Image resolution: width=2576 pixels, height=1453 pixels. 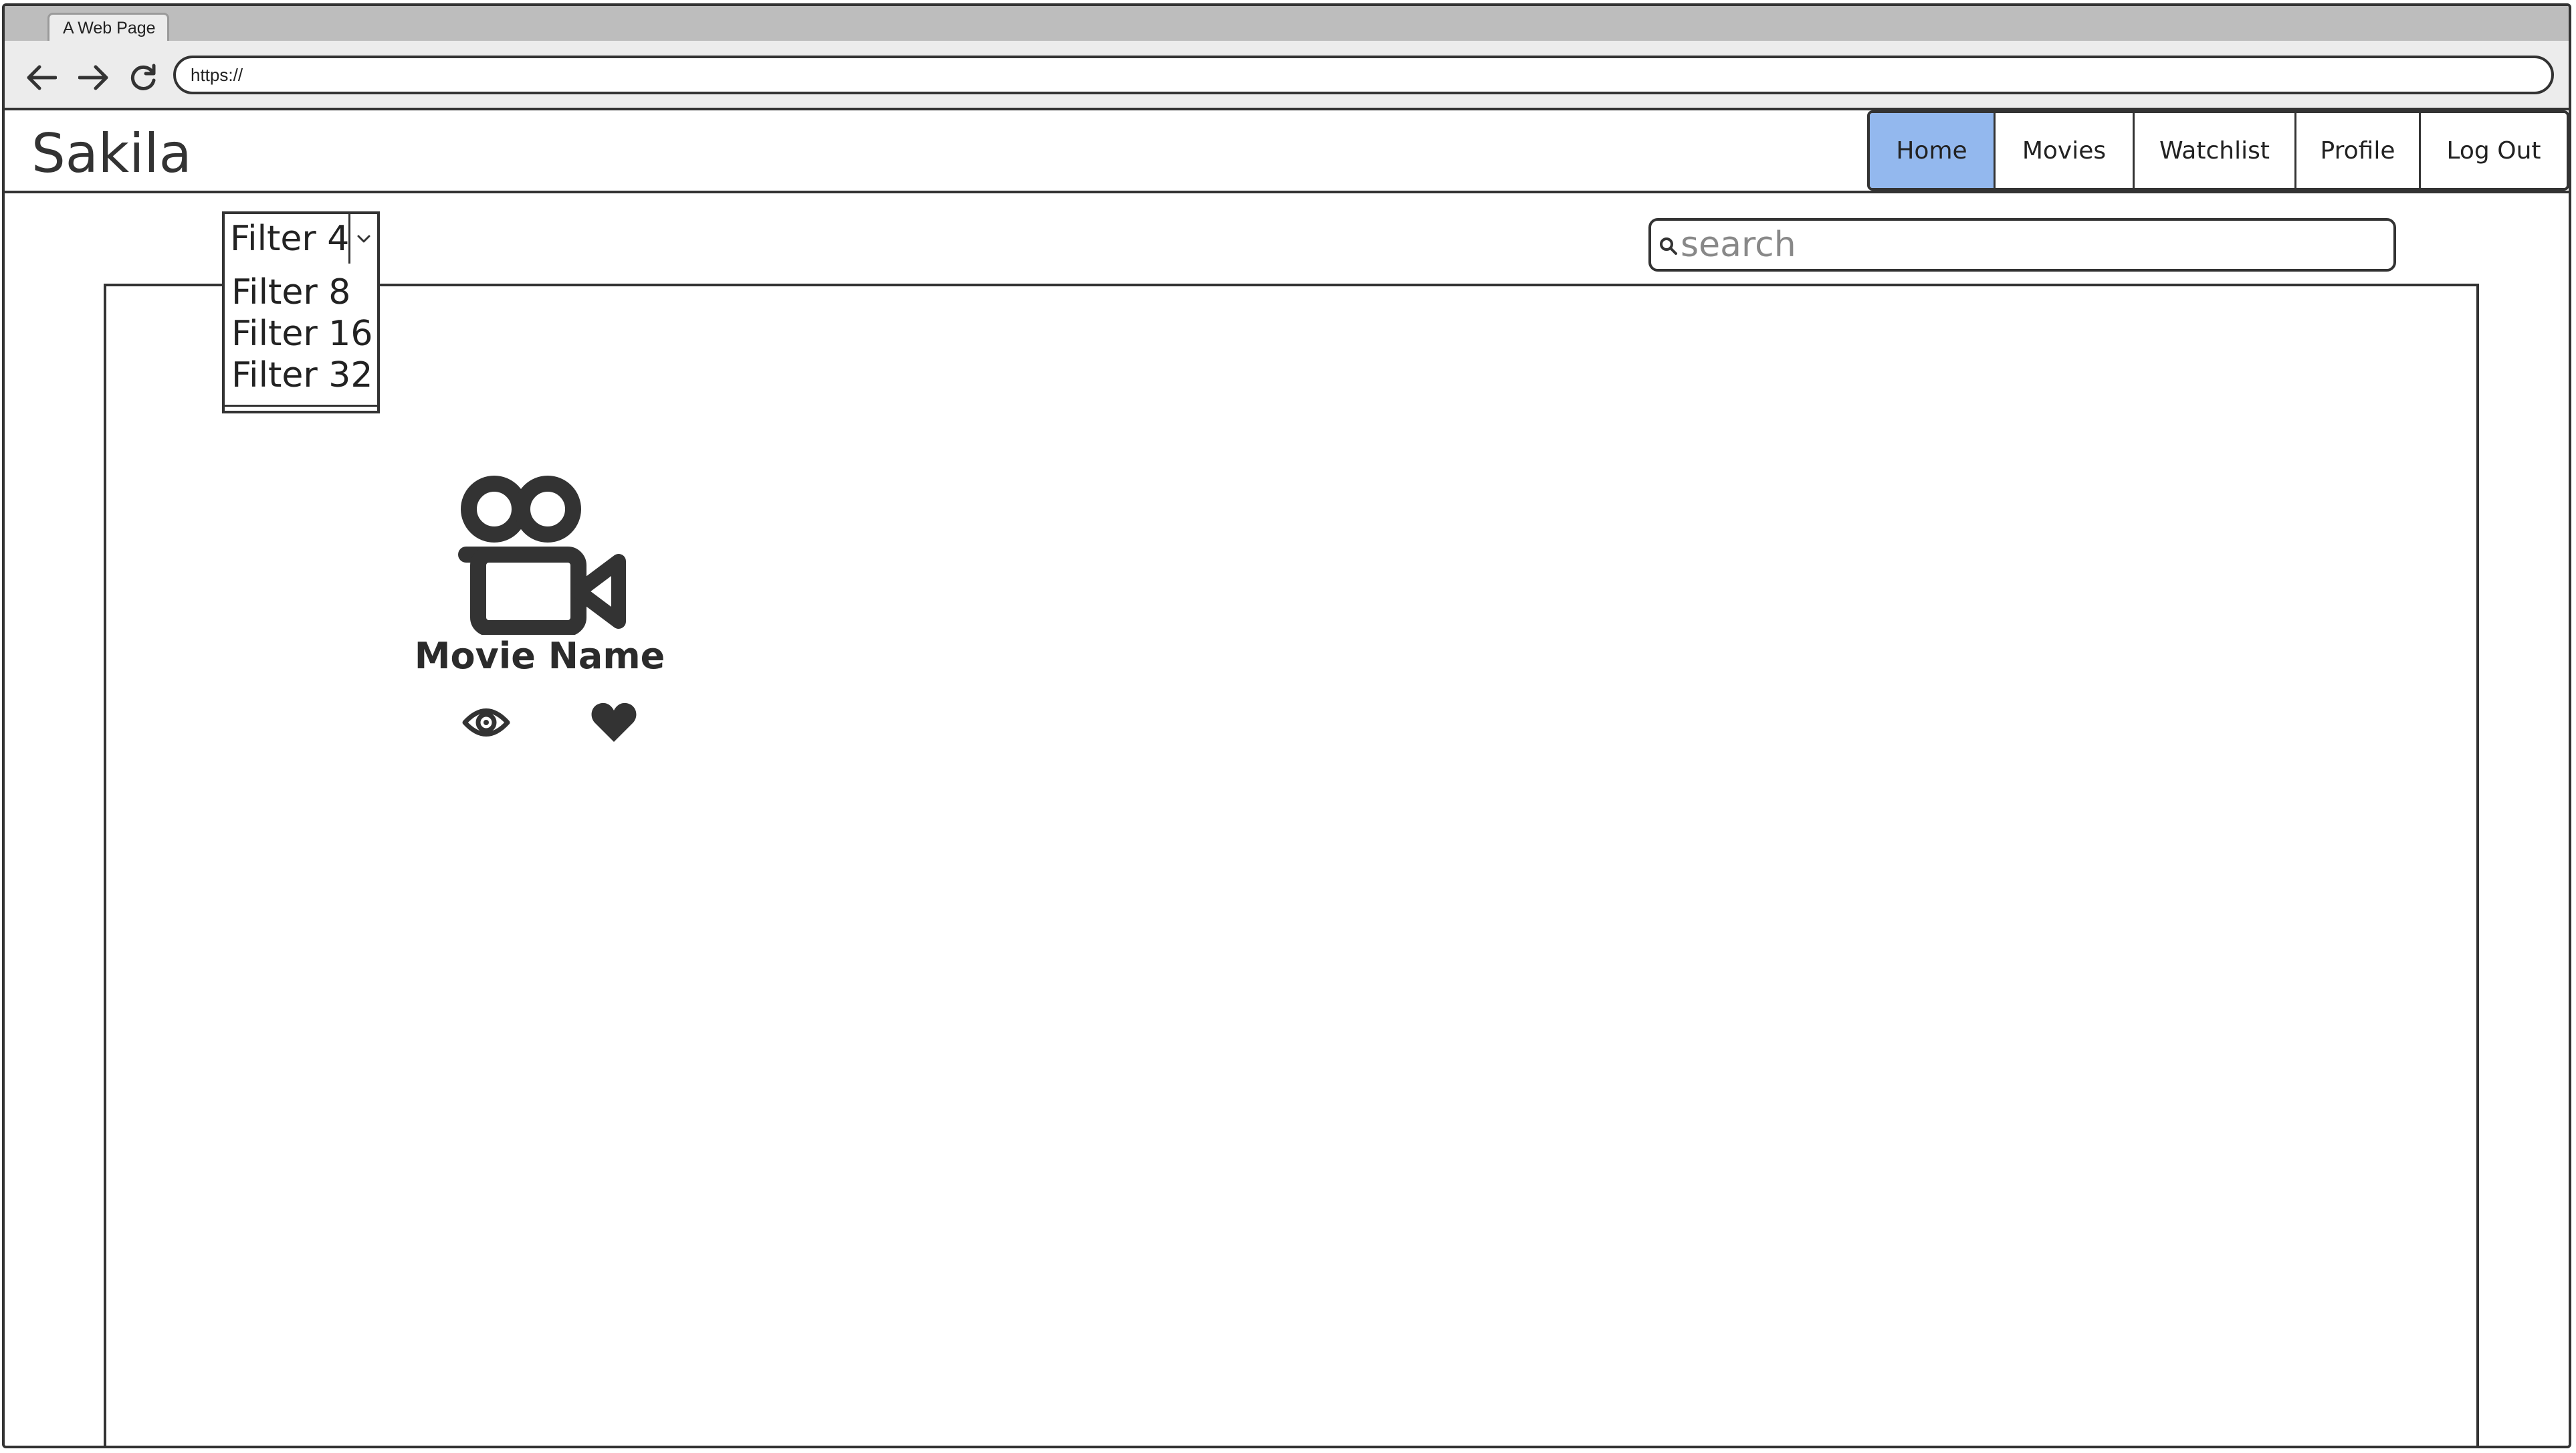 What do you see at coordinates (112, 153) in the screenshot?
I see `brand-logo: Sakila` at bounding box center [112, 153].